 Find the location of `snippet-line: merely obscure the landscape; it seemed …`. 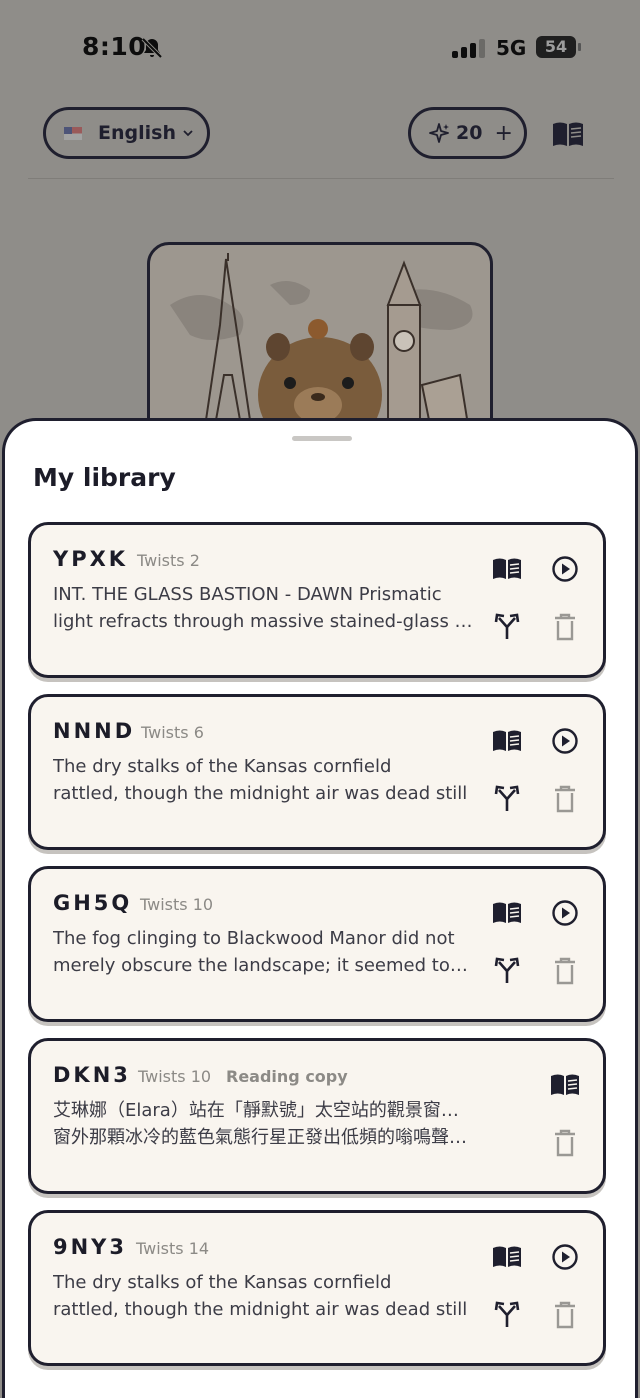

snippet-line: merely obscure the landscape; it seemed … is located at coordinates (263, 965).